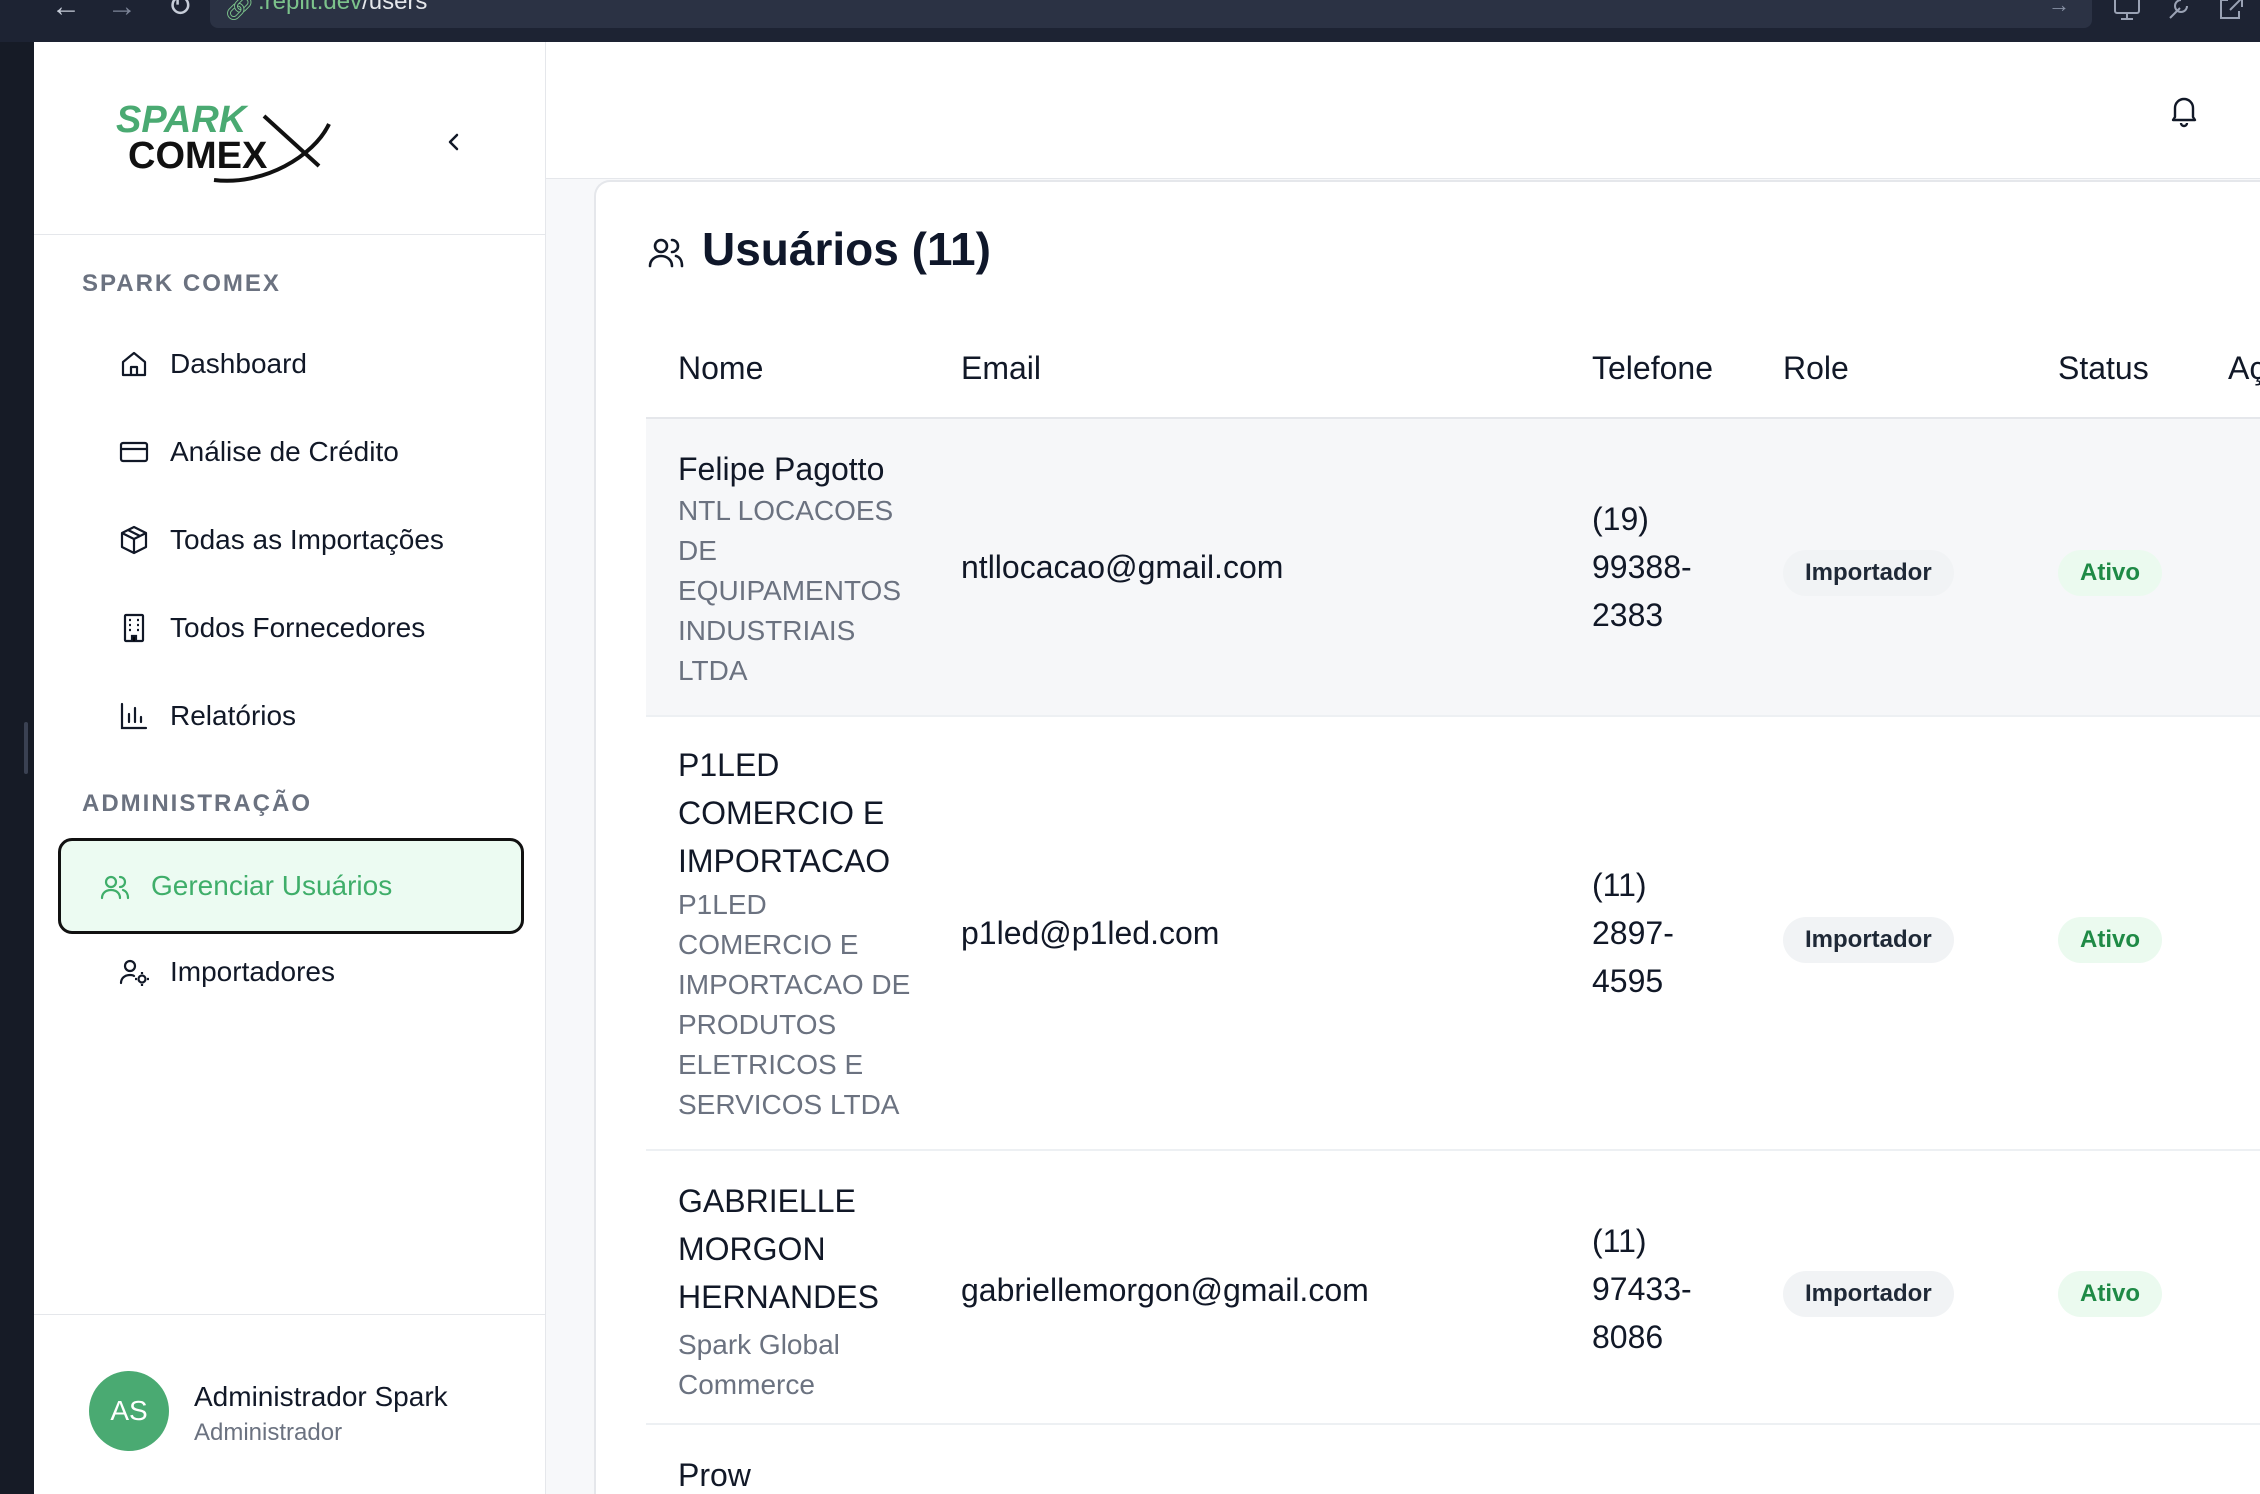  I want to click on user-phone: (11) 97433-8086, so click(1642, 1289).